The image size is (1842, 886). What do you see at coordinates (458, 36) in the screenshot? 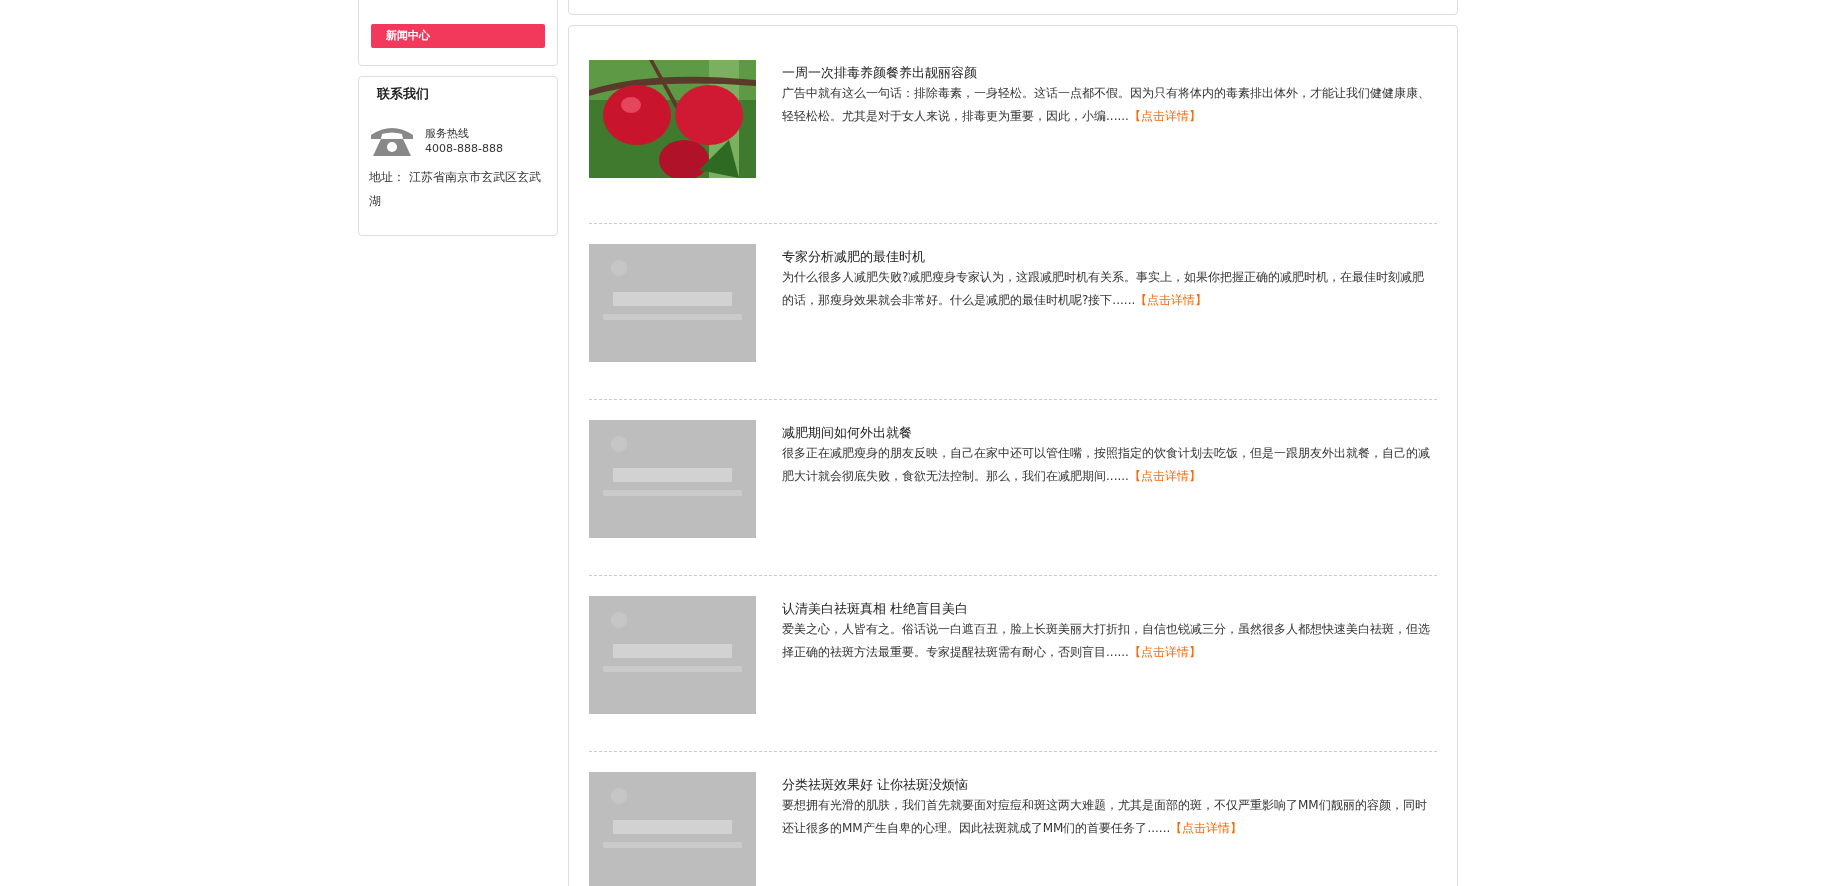
I see `nav-item: 新闻中心` at bounding box center [458, 36].